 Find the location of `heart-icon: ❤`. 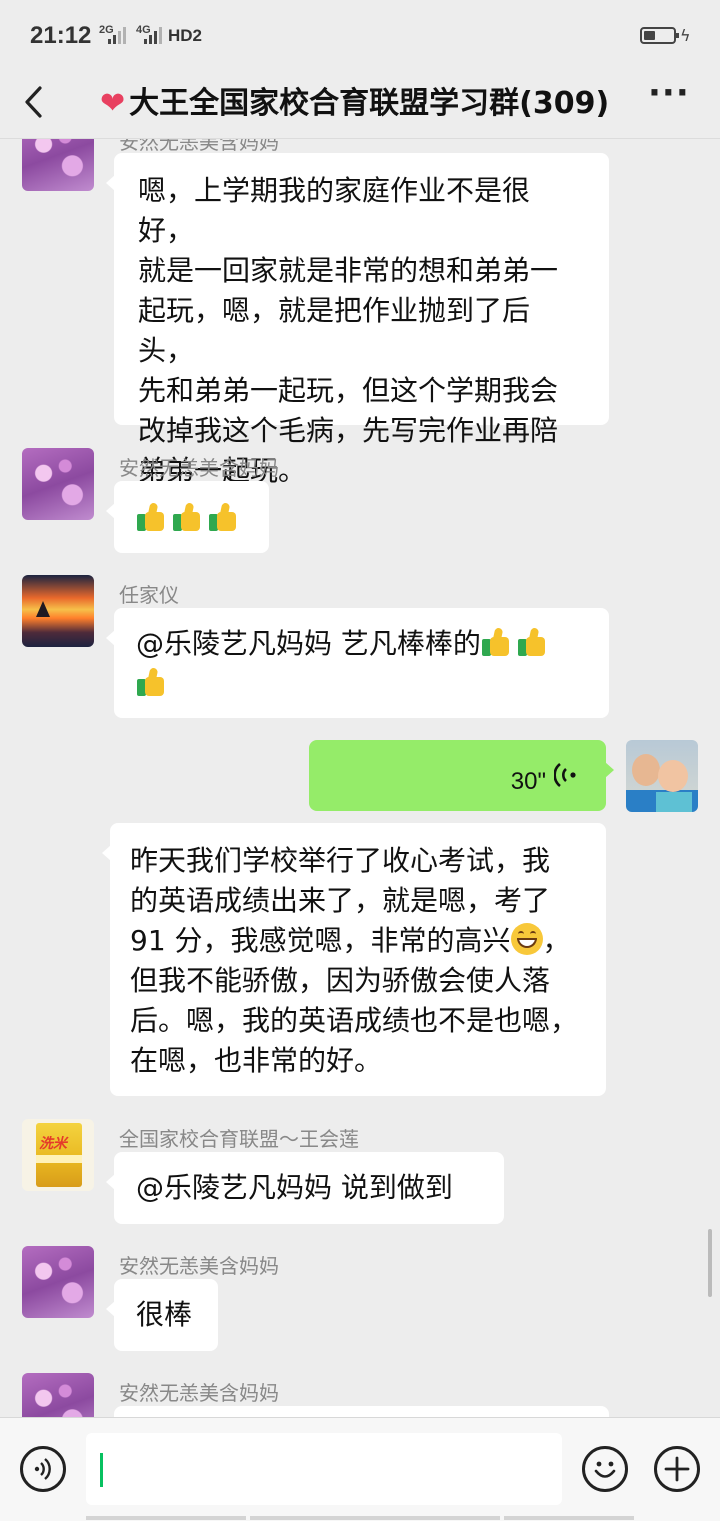

heart-icon: ❤ is located at coordinates (113, 102).